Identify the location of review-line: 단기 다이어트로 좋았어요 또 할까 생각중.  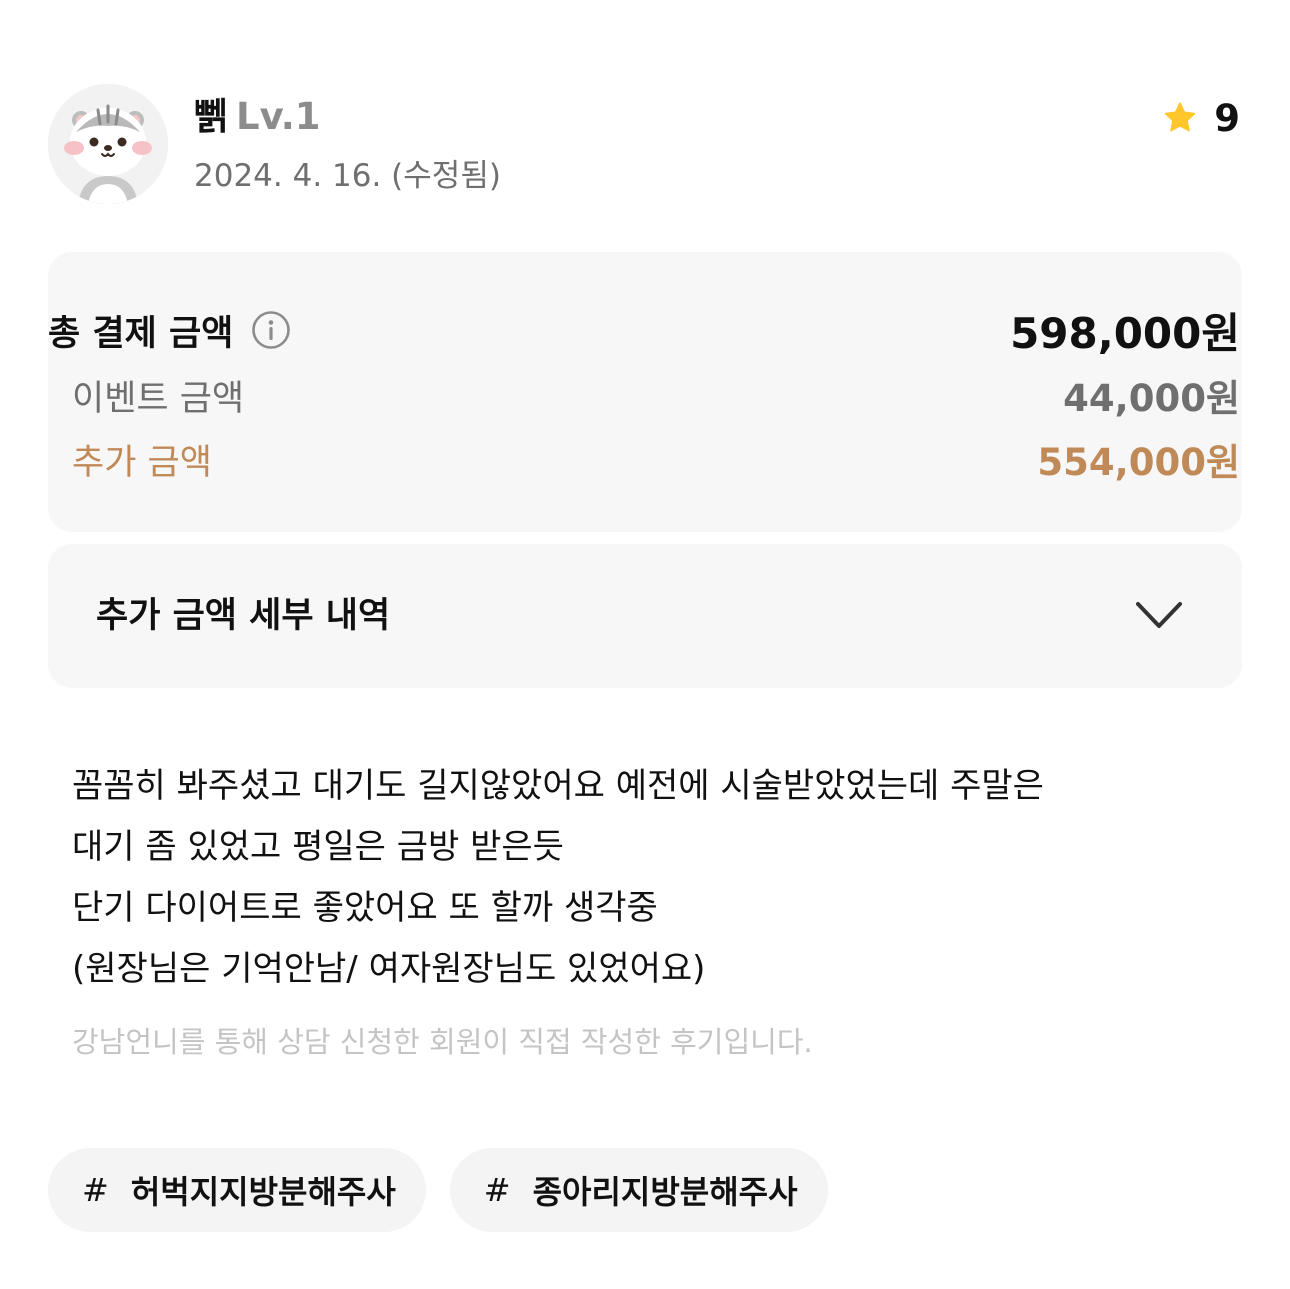
(365, 908).